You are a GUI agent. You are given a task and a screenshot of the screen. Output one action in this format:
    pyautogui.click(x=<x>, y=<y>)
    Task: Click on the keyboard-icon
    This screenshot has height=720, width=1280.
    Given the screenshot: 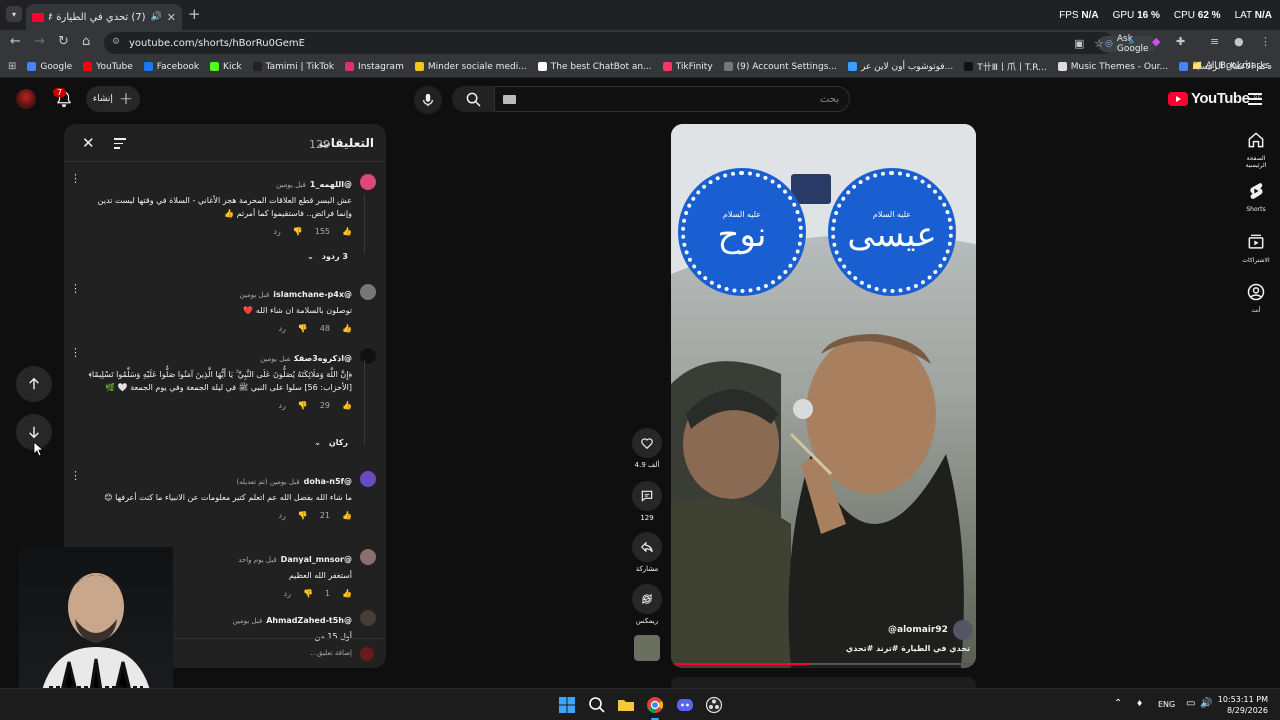 What is the action you would take?
    pyautogui.click(x=509, y=99)
    